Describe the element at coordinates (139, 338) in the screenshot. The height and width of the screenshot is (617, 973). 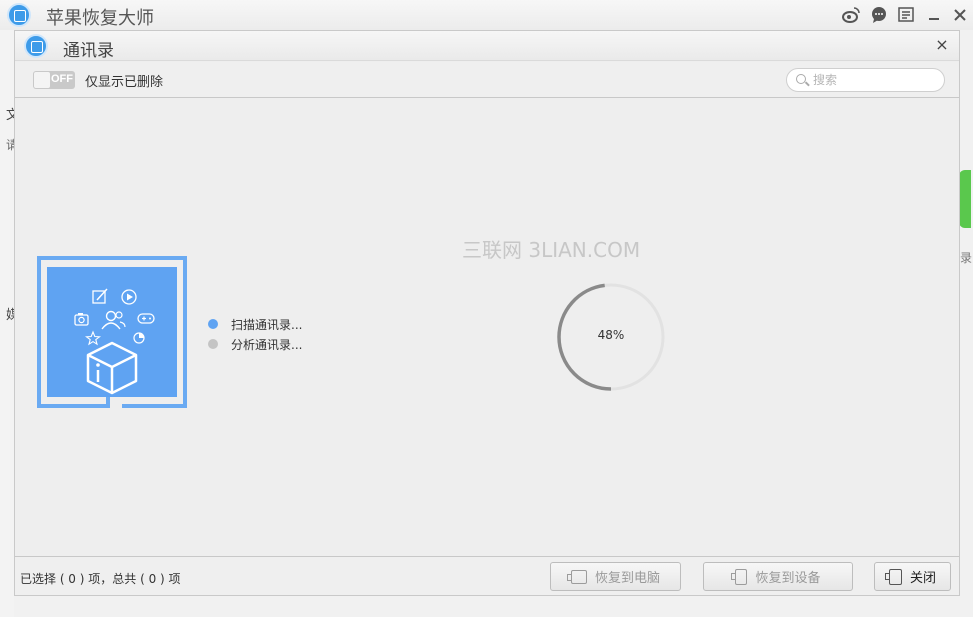
I see `pie-chart-icon` at that location.